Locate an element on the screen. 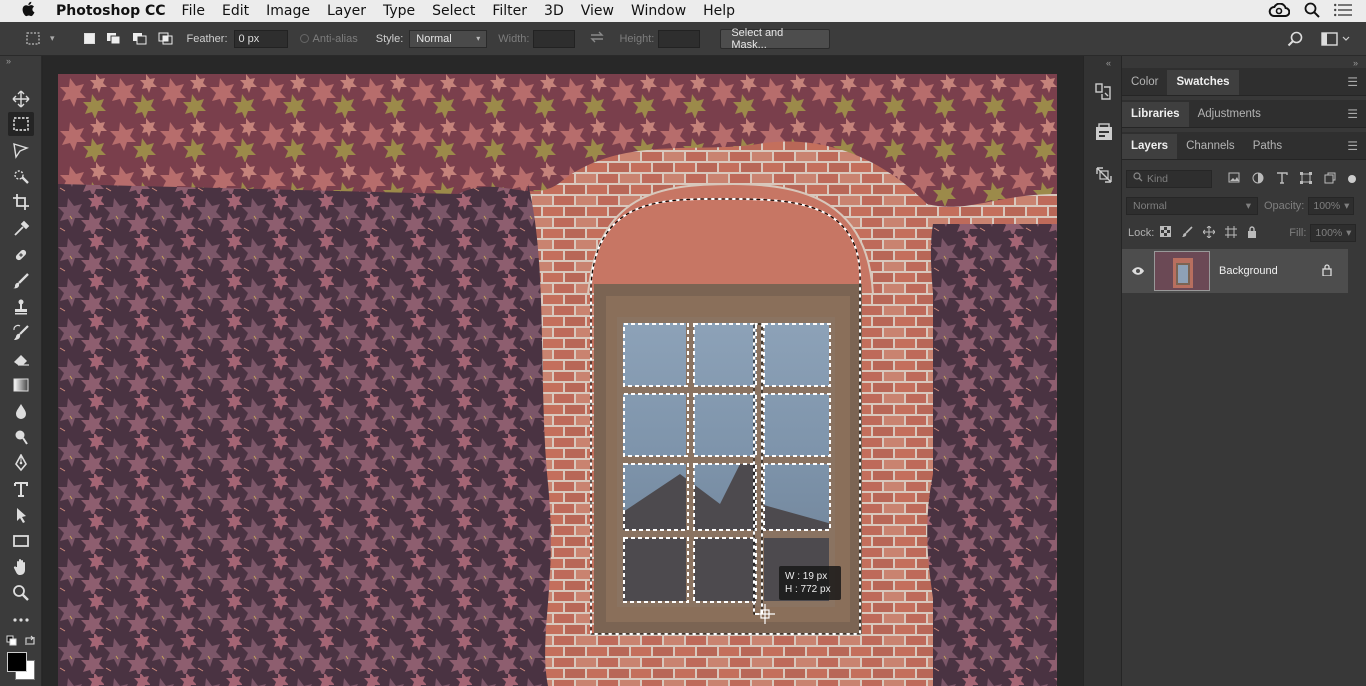 The height and width of the screenshot is (686, 1366). menu-layer: Layer is located at coordinates (346, 11).